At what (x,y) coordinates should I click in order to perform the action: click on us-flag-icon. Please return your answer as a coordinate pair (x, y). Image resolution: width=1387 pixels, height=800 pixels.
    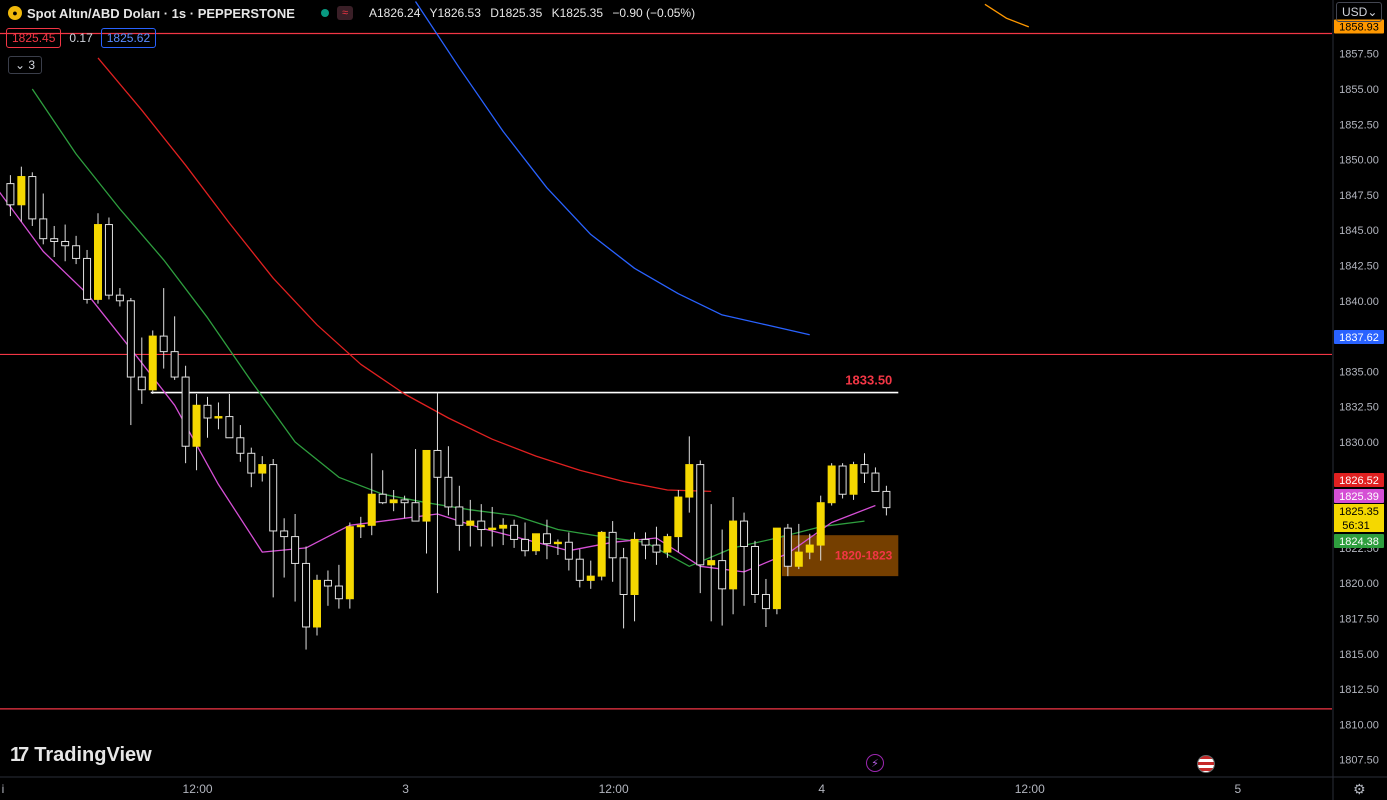
    Looking at the image, I should click on (1206, 764).